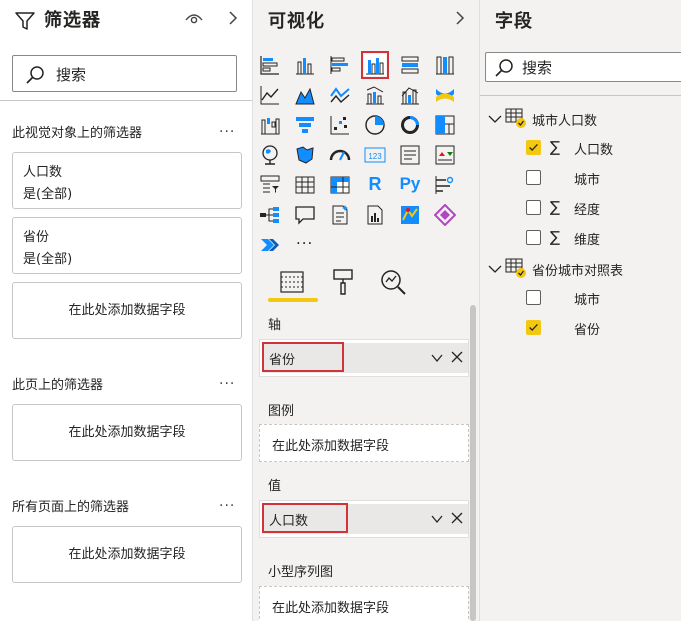  Describe the element at coordinates (445, 65) in the screenshot. I see `100-stacked-column-chart-icon` at that location.